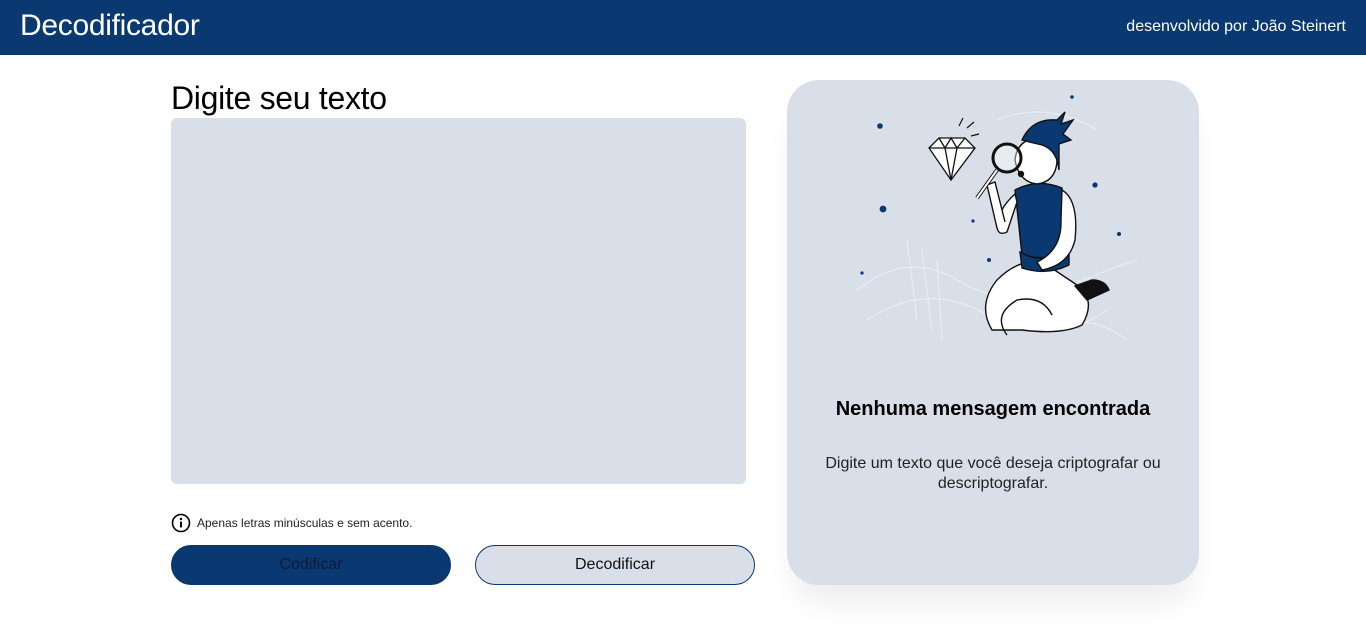  I want to click on encode-button: Codificar, so click(311, 565).